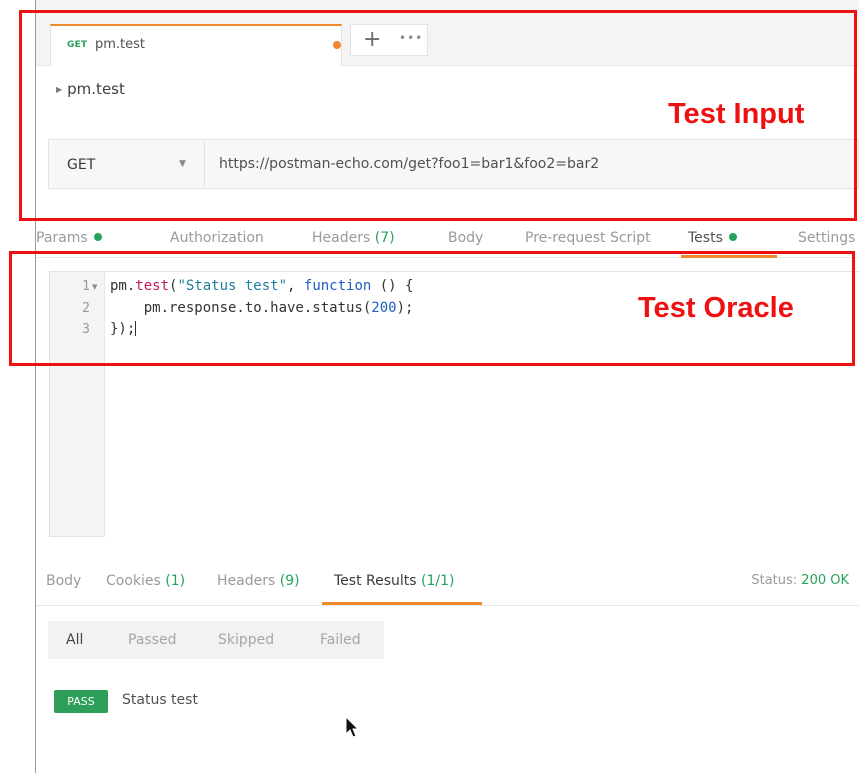  What do you see at coordinates (705, 238) in the screenshot?
I see `tab-tests-label: Tests` at bounding box center [705, 238].